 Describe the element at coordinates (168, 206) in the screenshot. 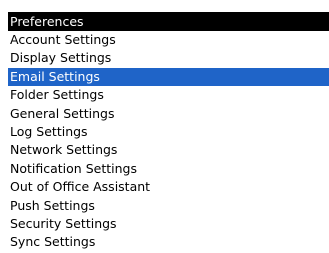

I see `menu-item-push-settings: Push Settings` at that location.